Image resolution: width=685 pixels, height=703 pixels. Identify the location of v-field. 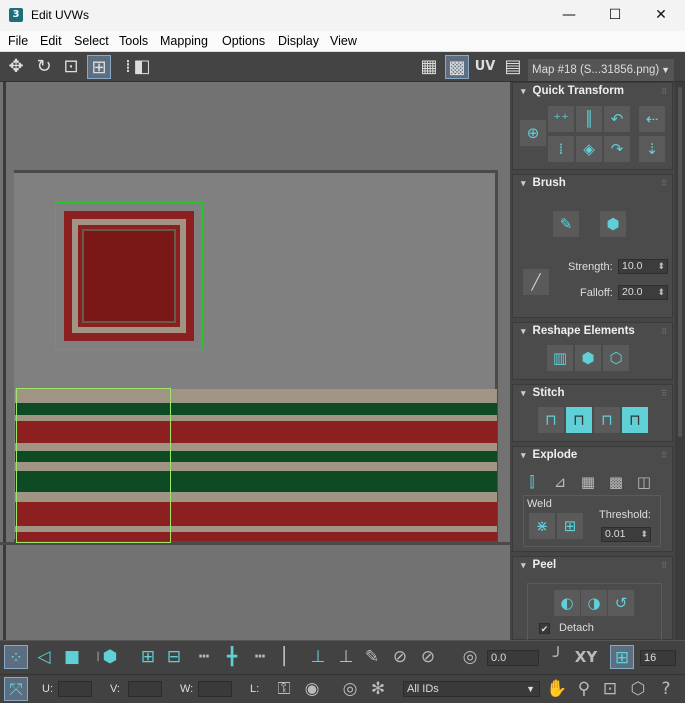
(145, 689).